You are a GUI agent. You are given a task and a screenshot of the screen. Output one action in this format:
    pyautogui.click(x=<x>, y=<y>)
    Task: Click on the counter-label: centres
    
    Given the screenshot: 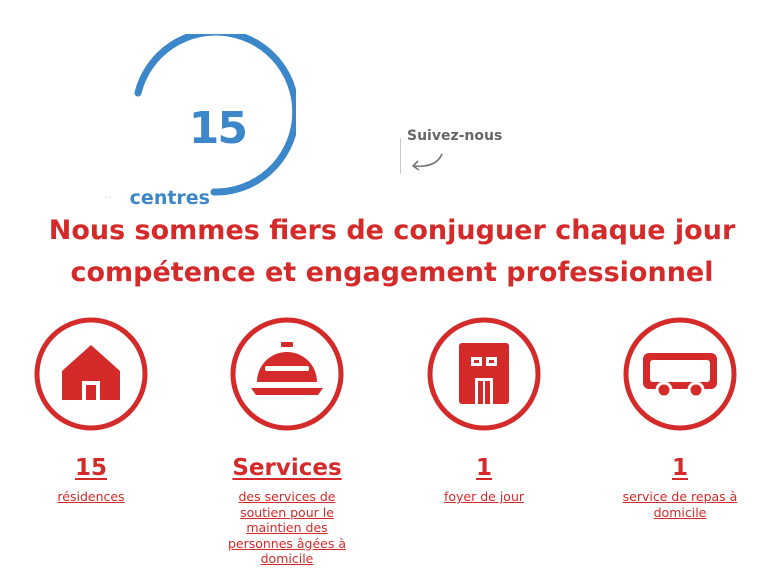 What is the action you would take?
    pyautogui.click(x=169, y=198)
    